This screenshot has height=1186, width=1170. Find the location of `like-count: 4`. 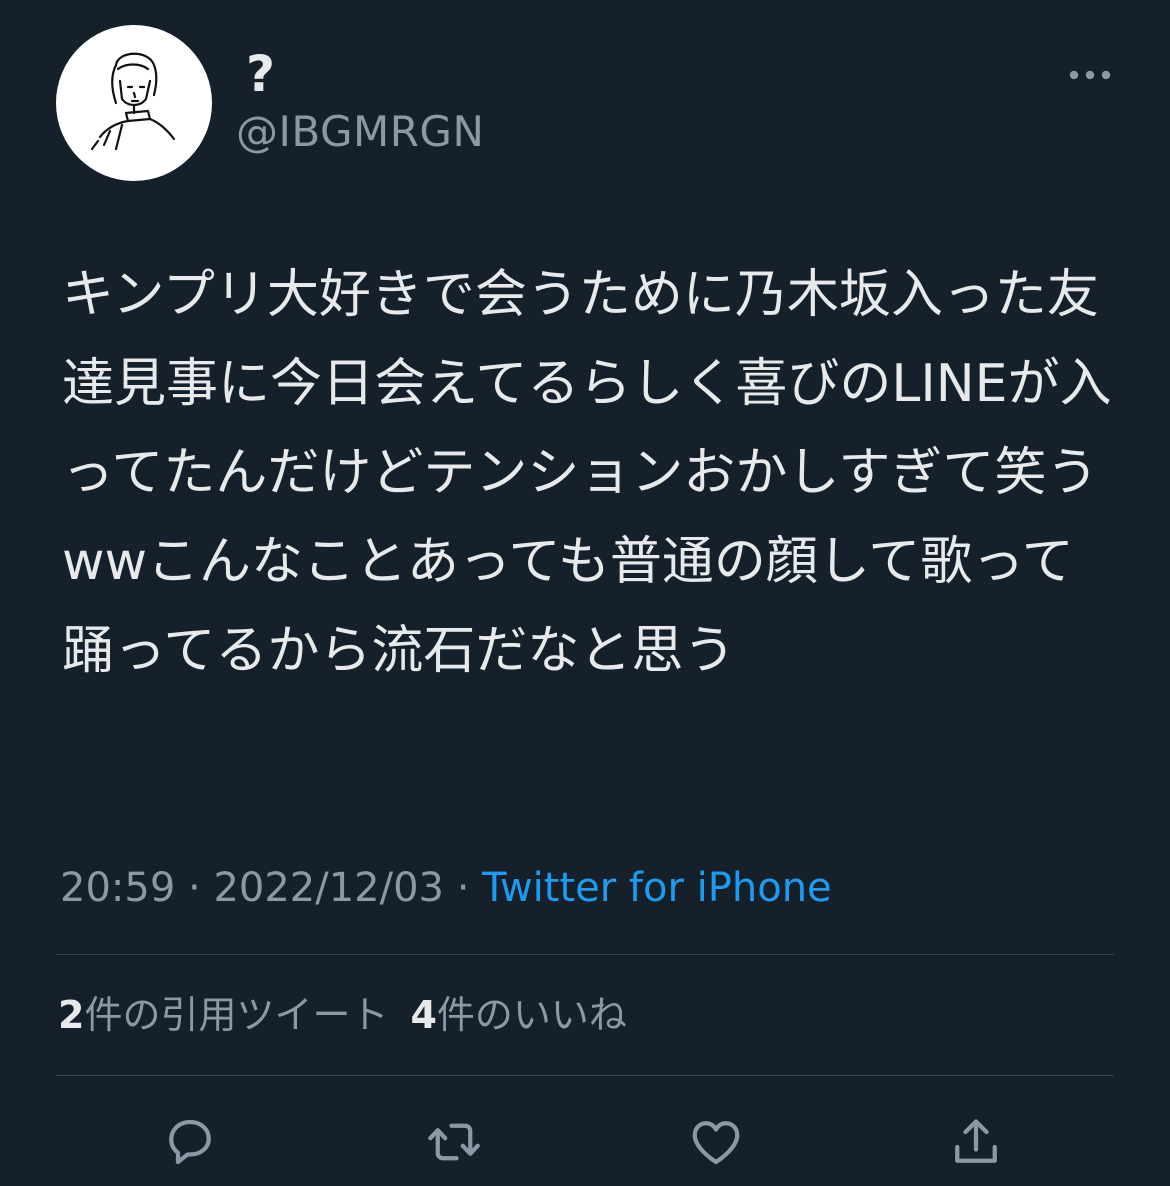

like-count: 4 is located at coordinates (423, 1015).